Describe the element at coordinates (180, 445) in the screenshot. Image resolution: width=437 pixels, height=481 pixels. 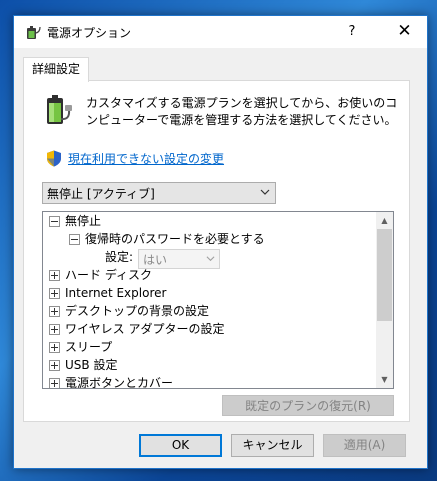
I see `ok-button: OK` at that location.